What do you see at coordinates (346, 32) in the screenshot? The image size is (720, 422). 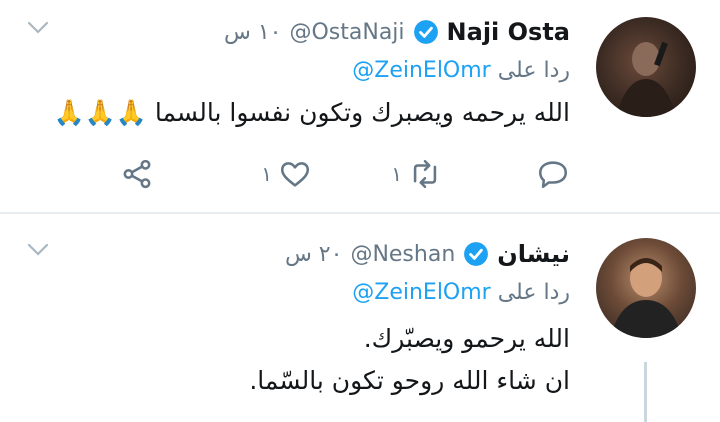 I see `handle: @OstaNaji` at bounding box center [346, 32].